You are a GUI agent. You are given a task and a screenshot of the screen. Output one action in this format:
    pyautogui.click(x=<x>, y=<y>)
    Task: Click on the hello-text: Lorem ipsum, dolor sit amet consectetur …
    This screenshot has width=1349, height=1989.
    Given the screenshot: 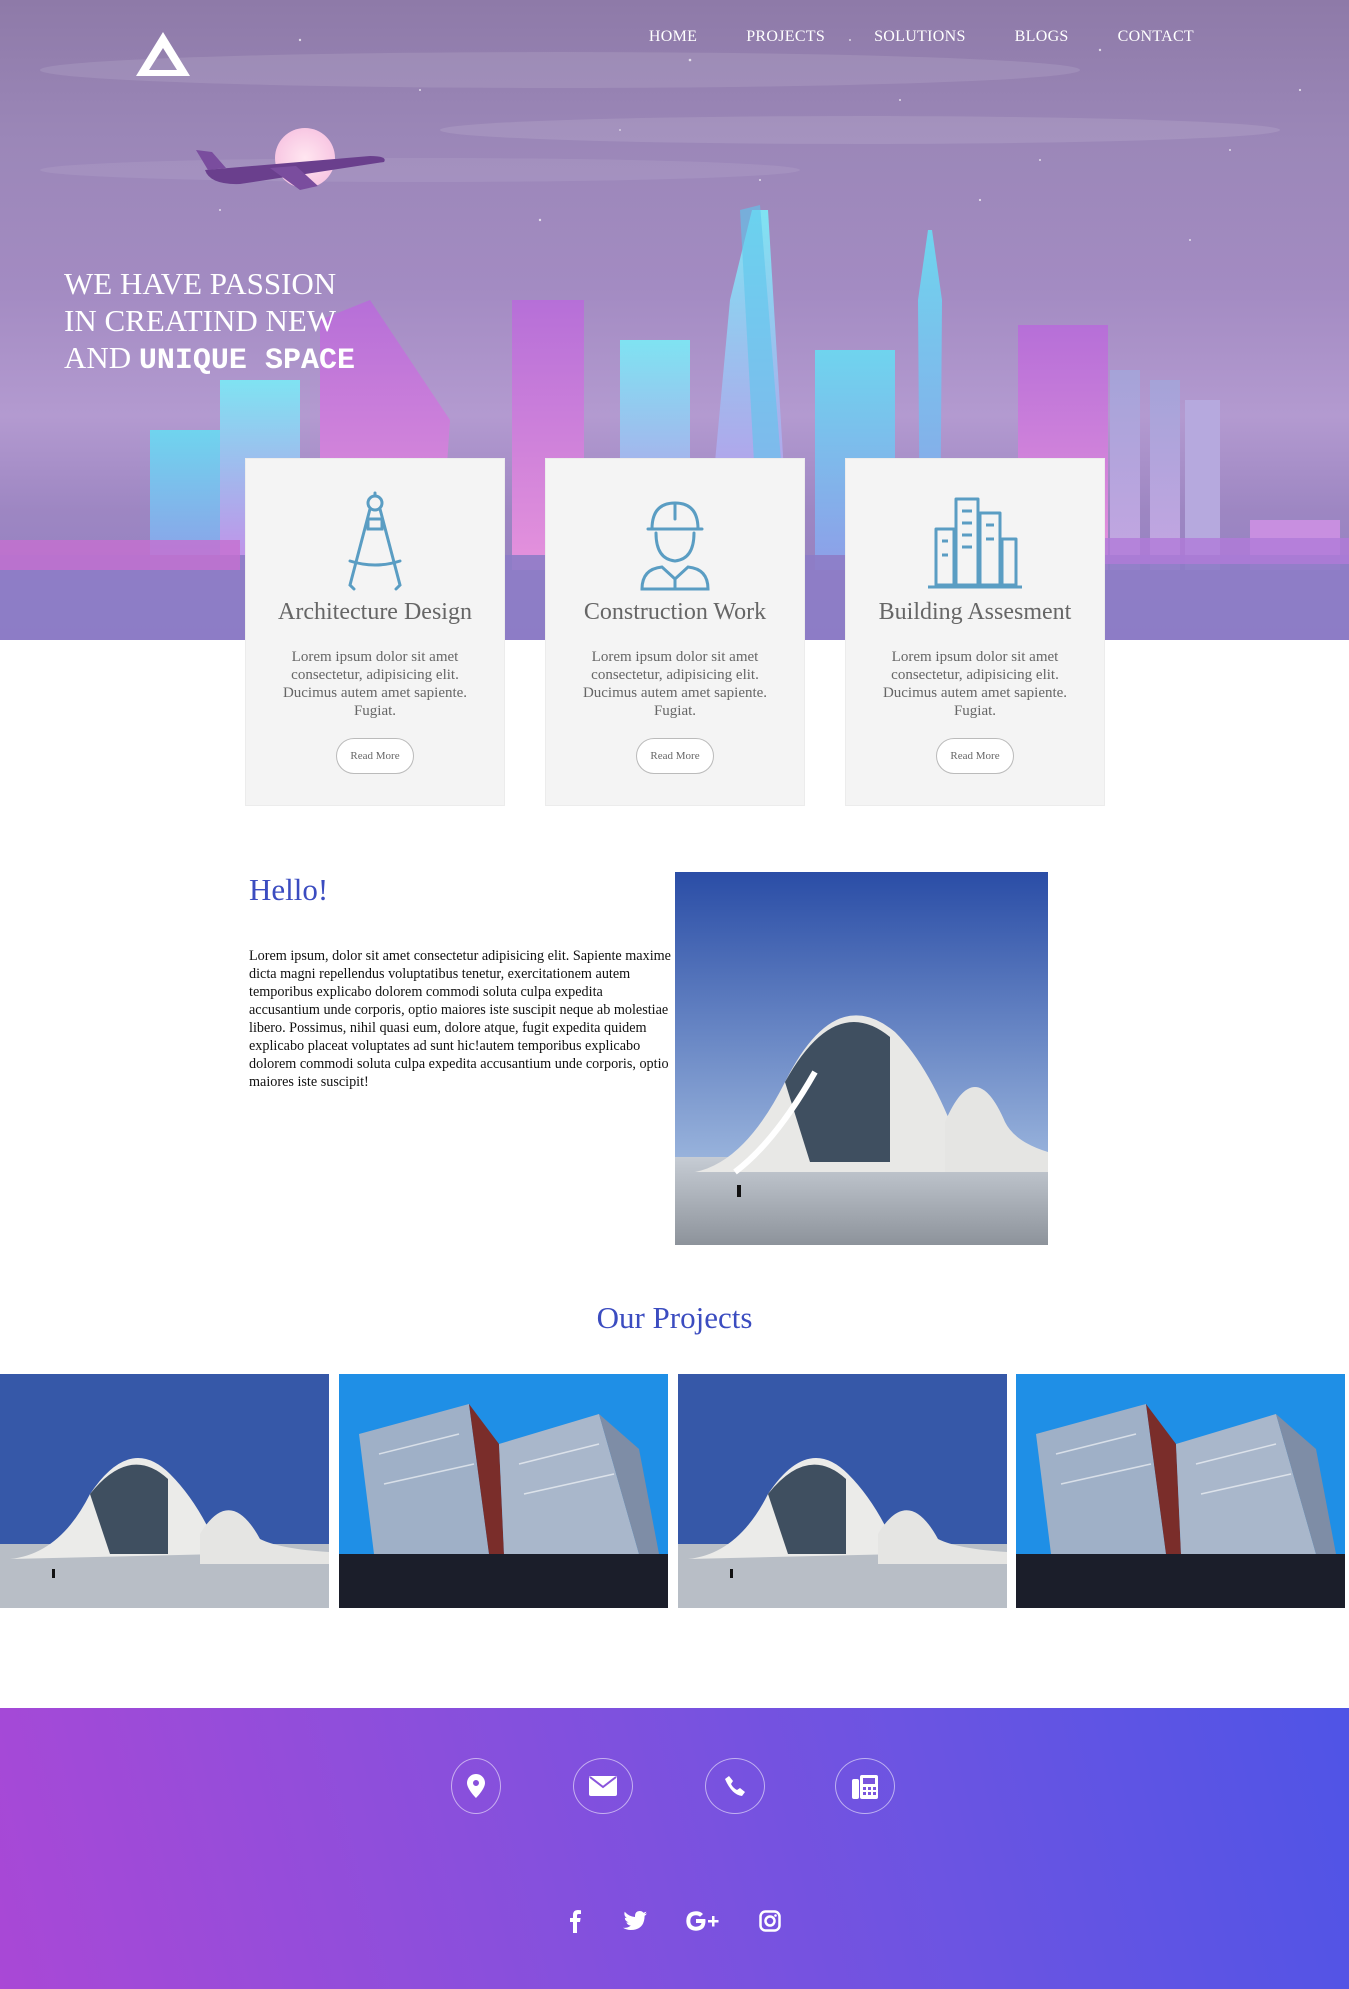 What is the action you would take?
    pyautogui.click(x=460, y=1019)
    